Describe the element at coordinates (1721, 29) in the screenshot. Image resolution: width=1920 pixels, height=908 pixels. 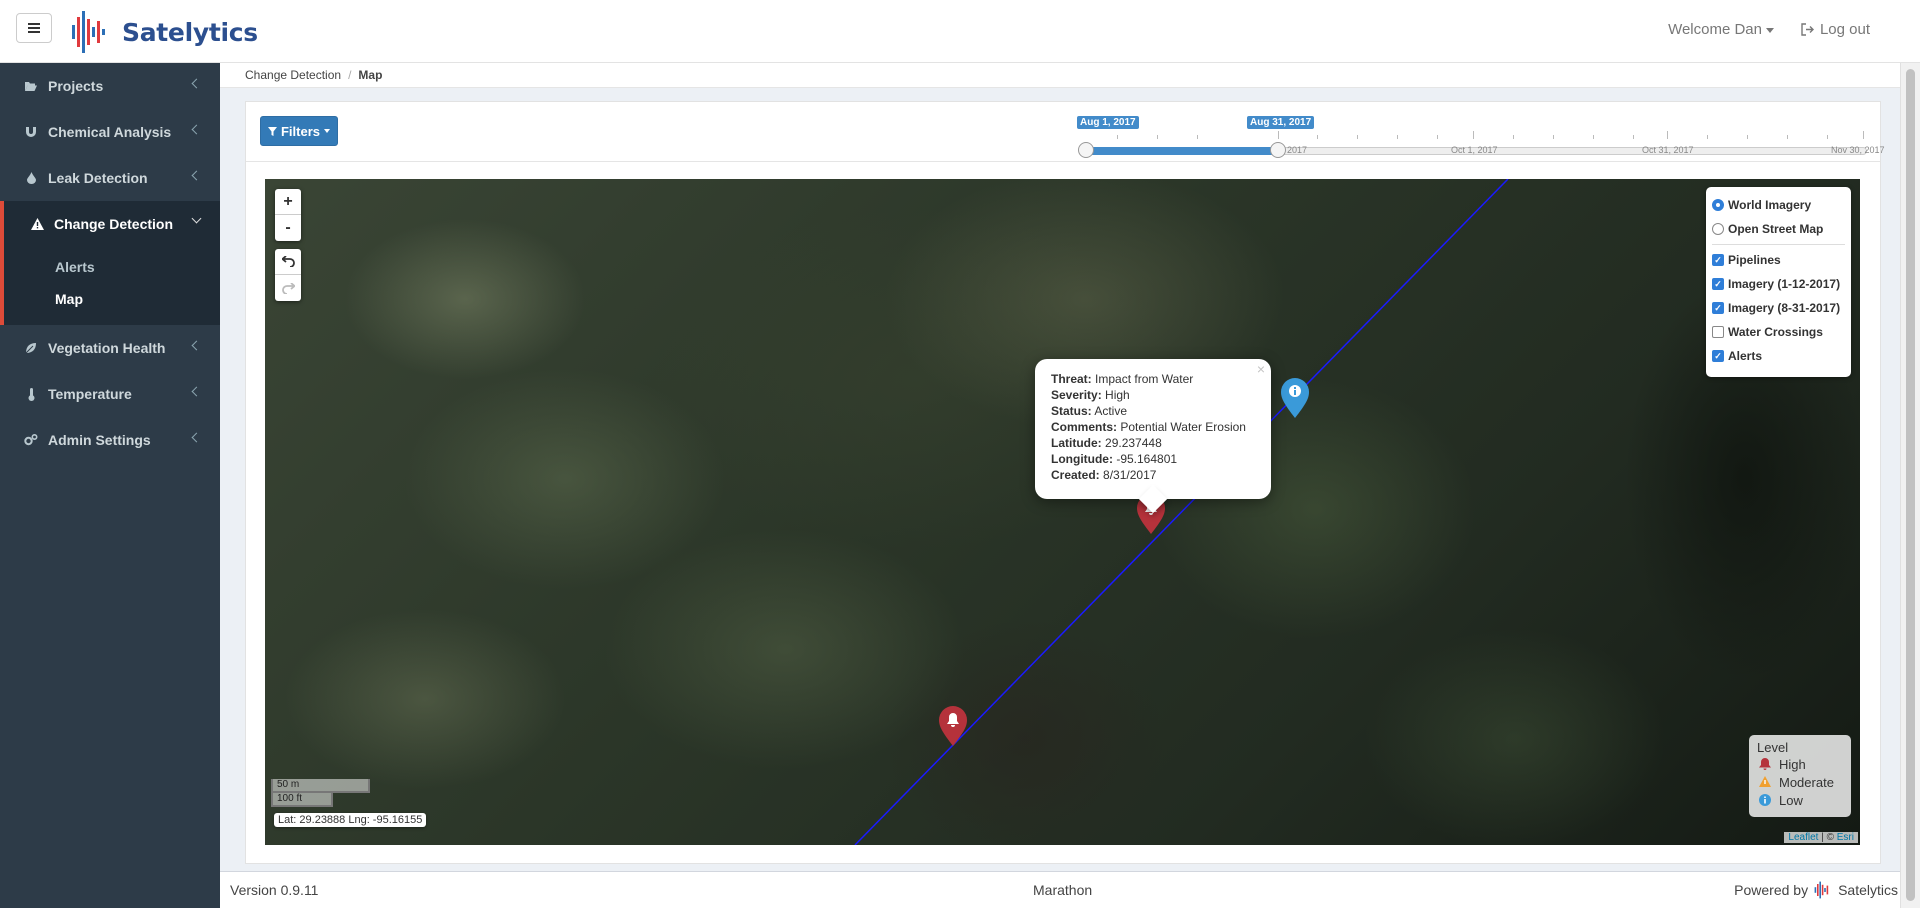
I see `user-menu: Welcome Dan` at that location.